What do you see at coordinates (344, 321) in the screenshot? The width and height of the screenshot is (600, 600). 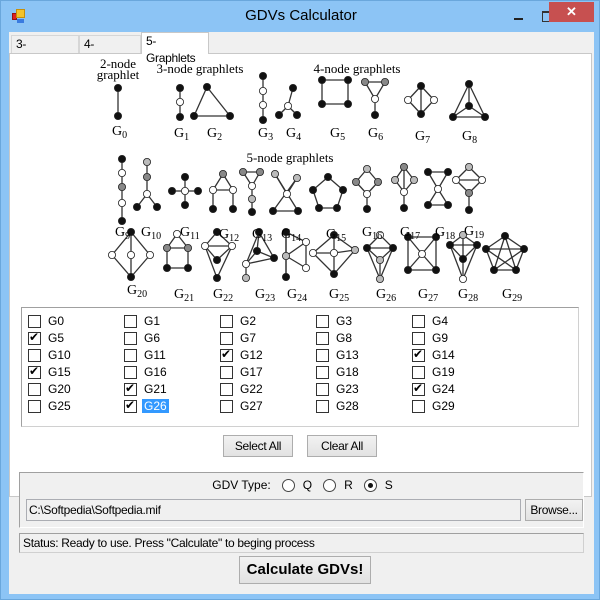 I see `checkbox-label: G3` at bounding box center [344, 321].